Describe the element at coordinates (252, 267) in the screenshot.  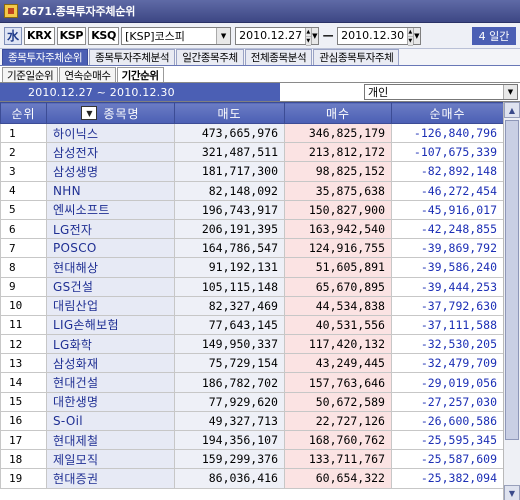
I see `table-row: 8 현대해상 91,192,131 51,605,891 -39,586,240` at that location.